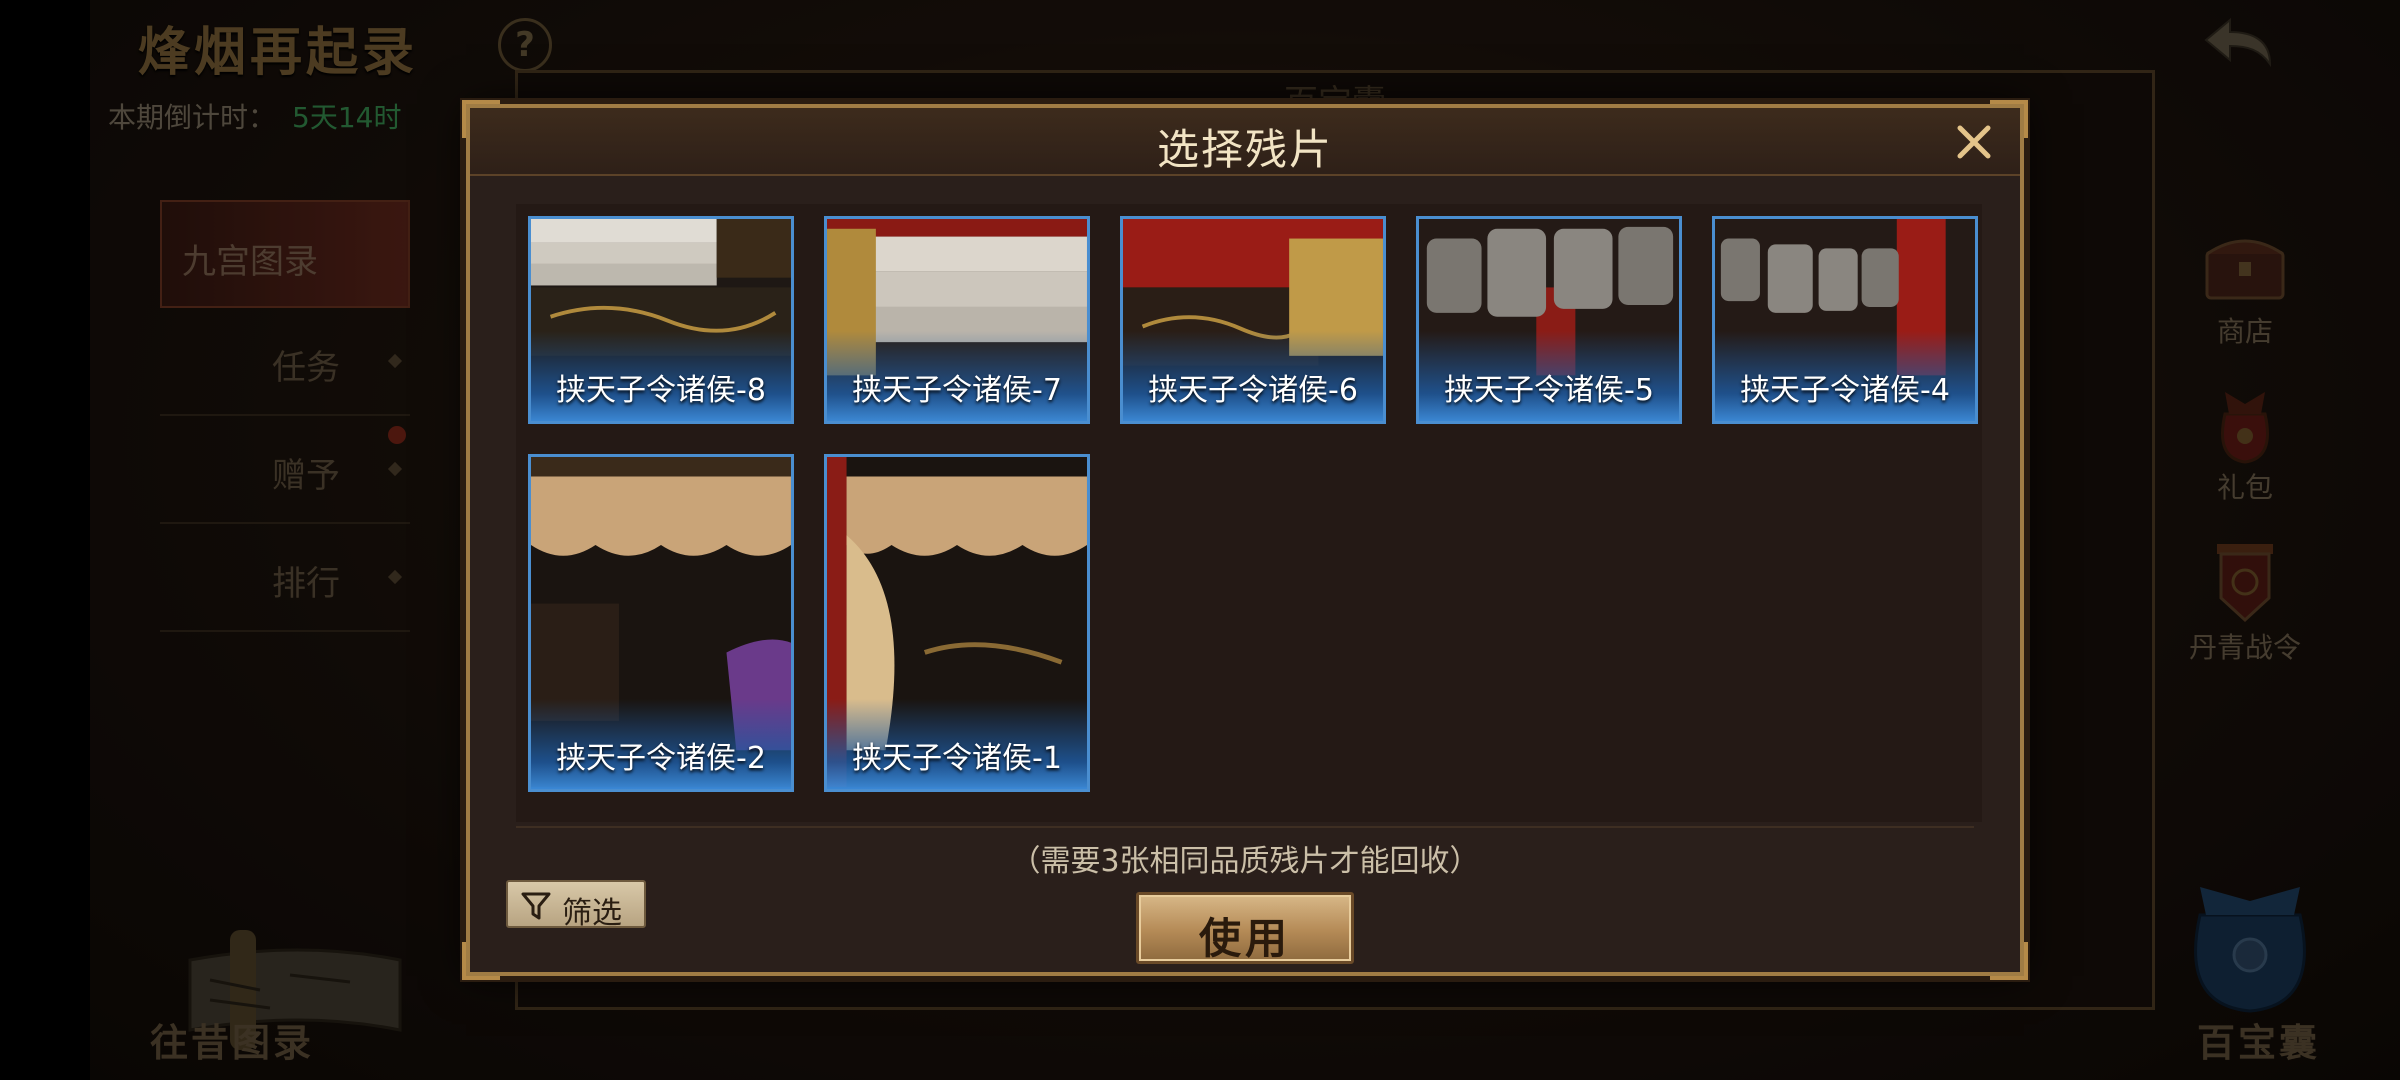 Image resolution: width=2400 pixels, height=1080 pixels. I want to click on fragment-name: 挟天子令诸侯-5, so click(1549, 390).